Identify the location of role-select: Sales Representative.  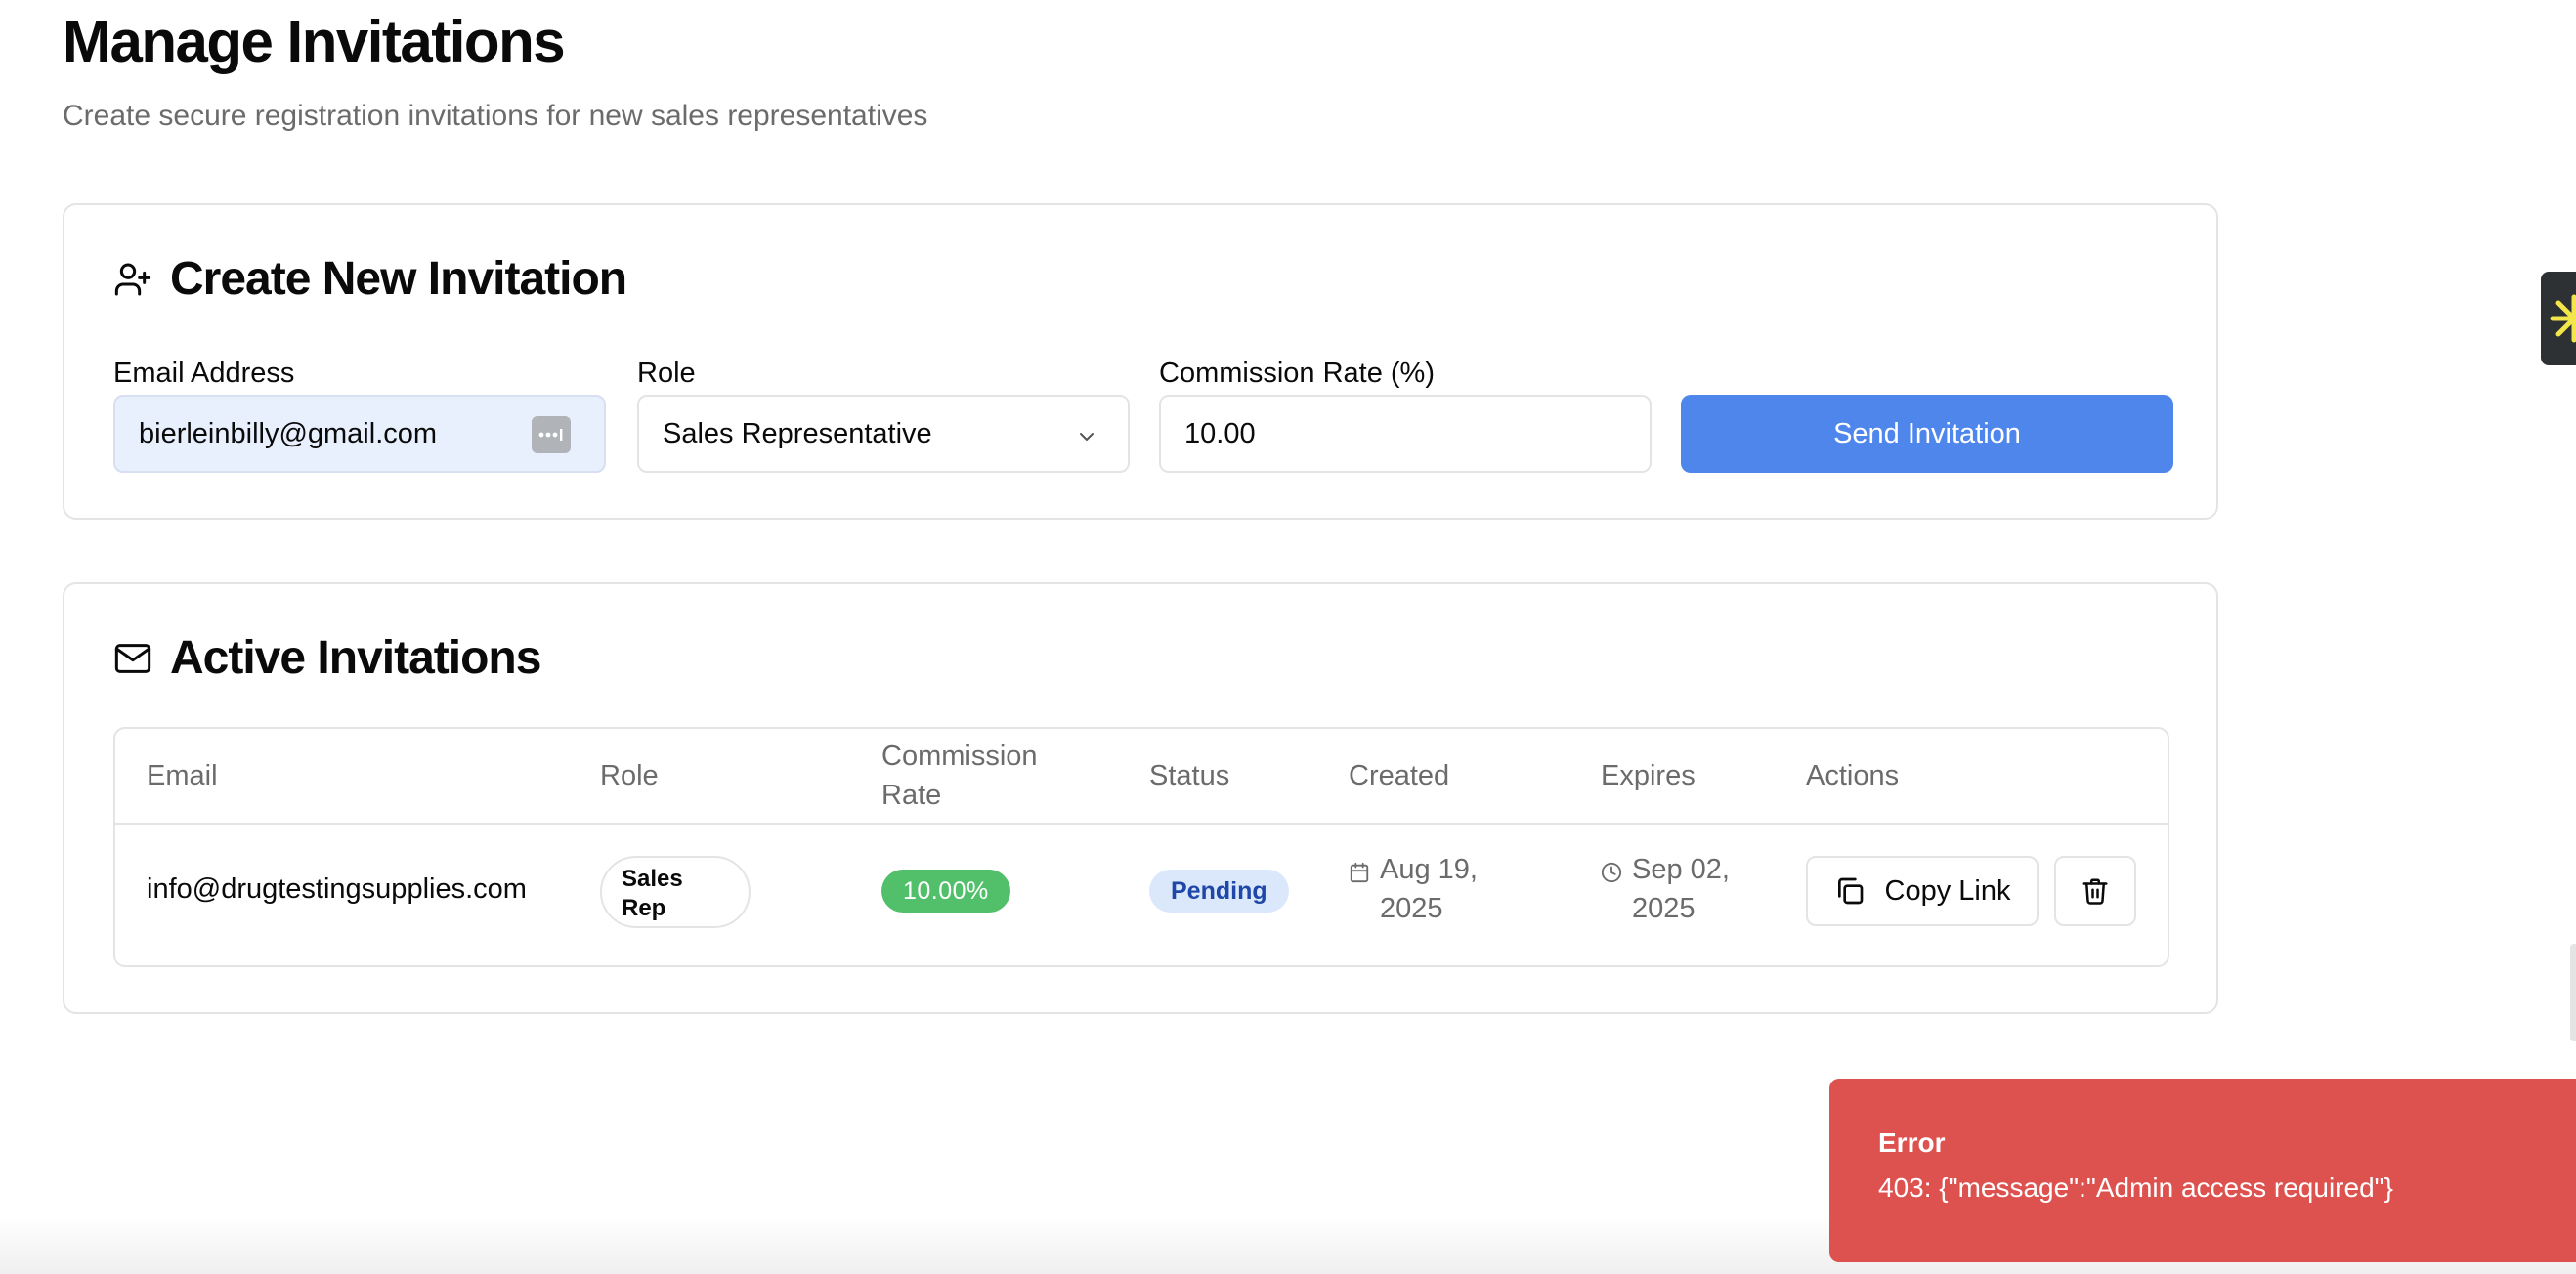
(884, 434).